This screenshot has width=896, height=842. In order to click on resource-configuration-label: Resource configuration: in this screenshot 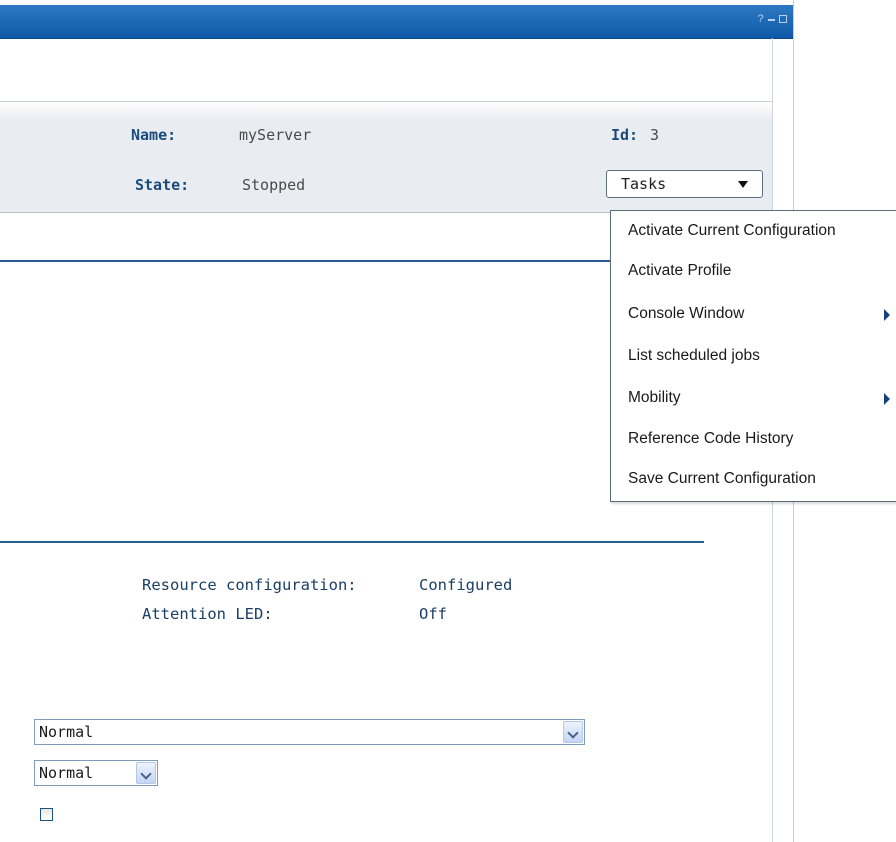, I will do `click(249, 585)`.